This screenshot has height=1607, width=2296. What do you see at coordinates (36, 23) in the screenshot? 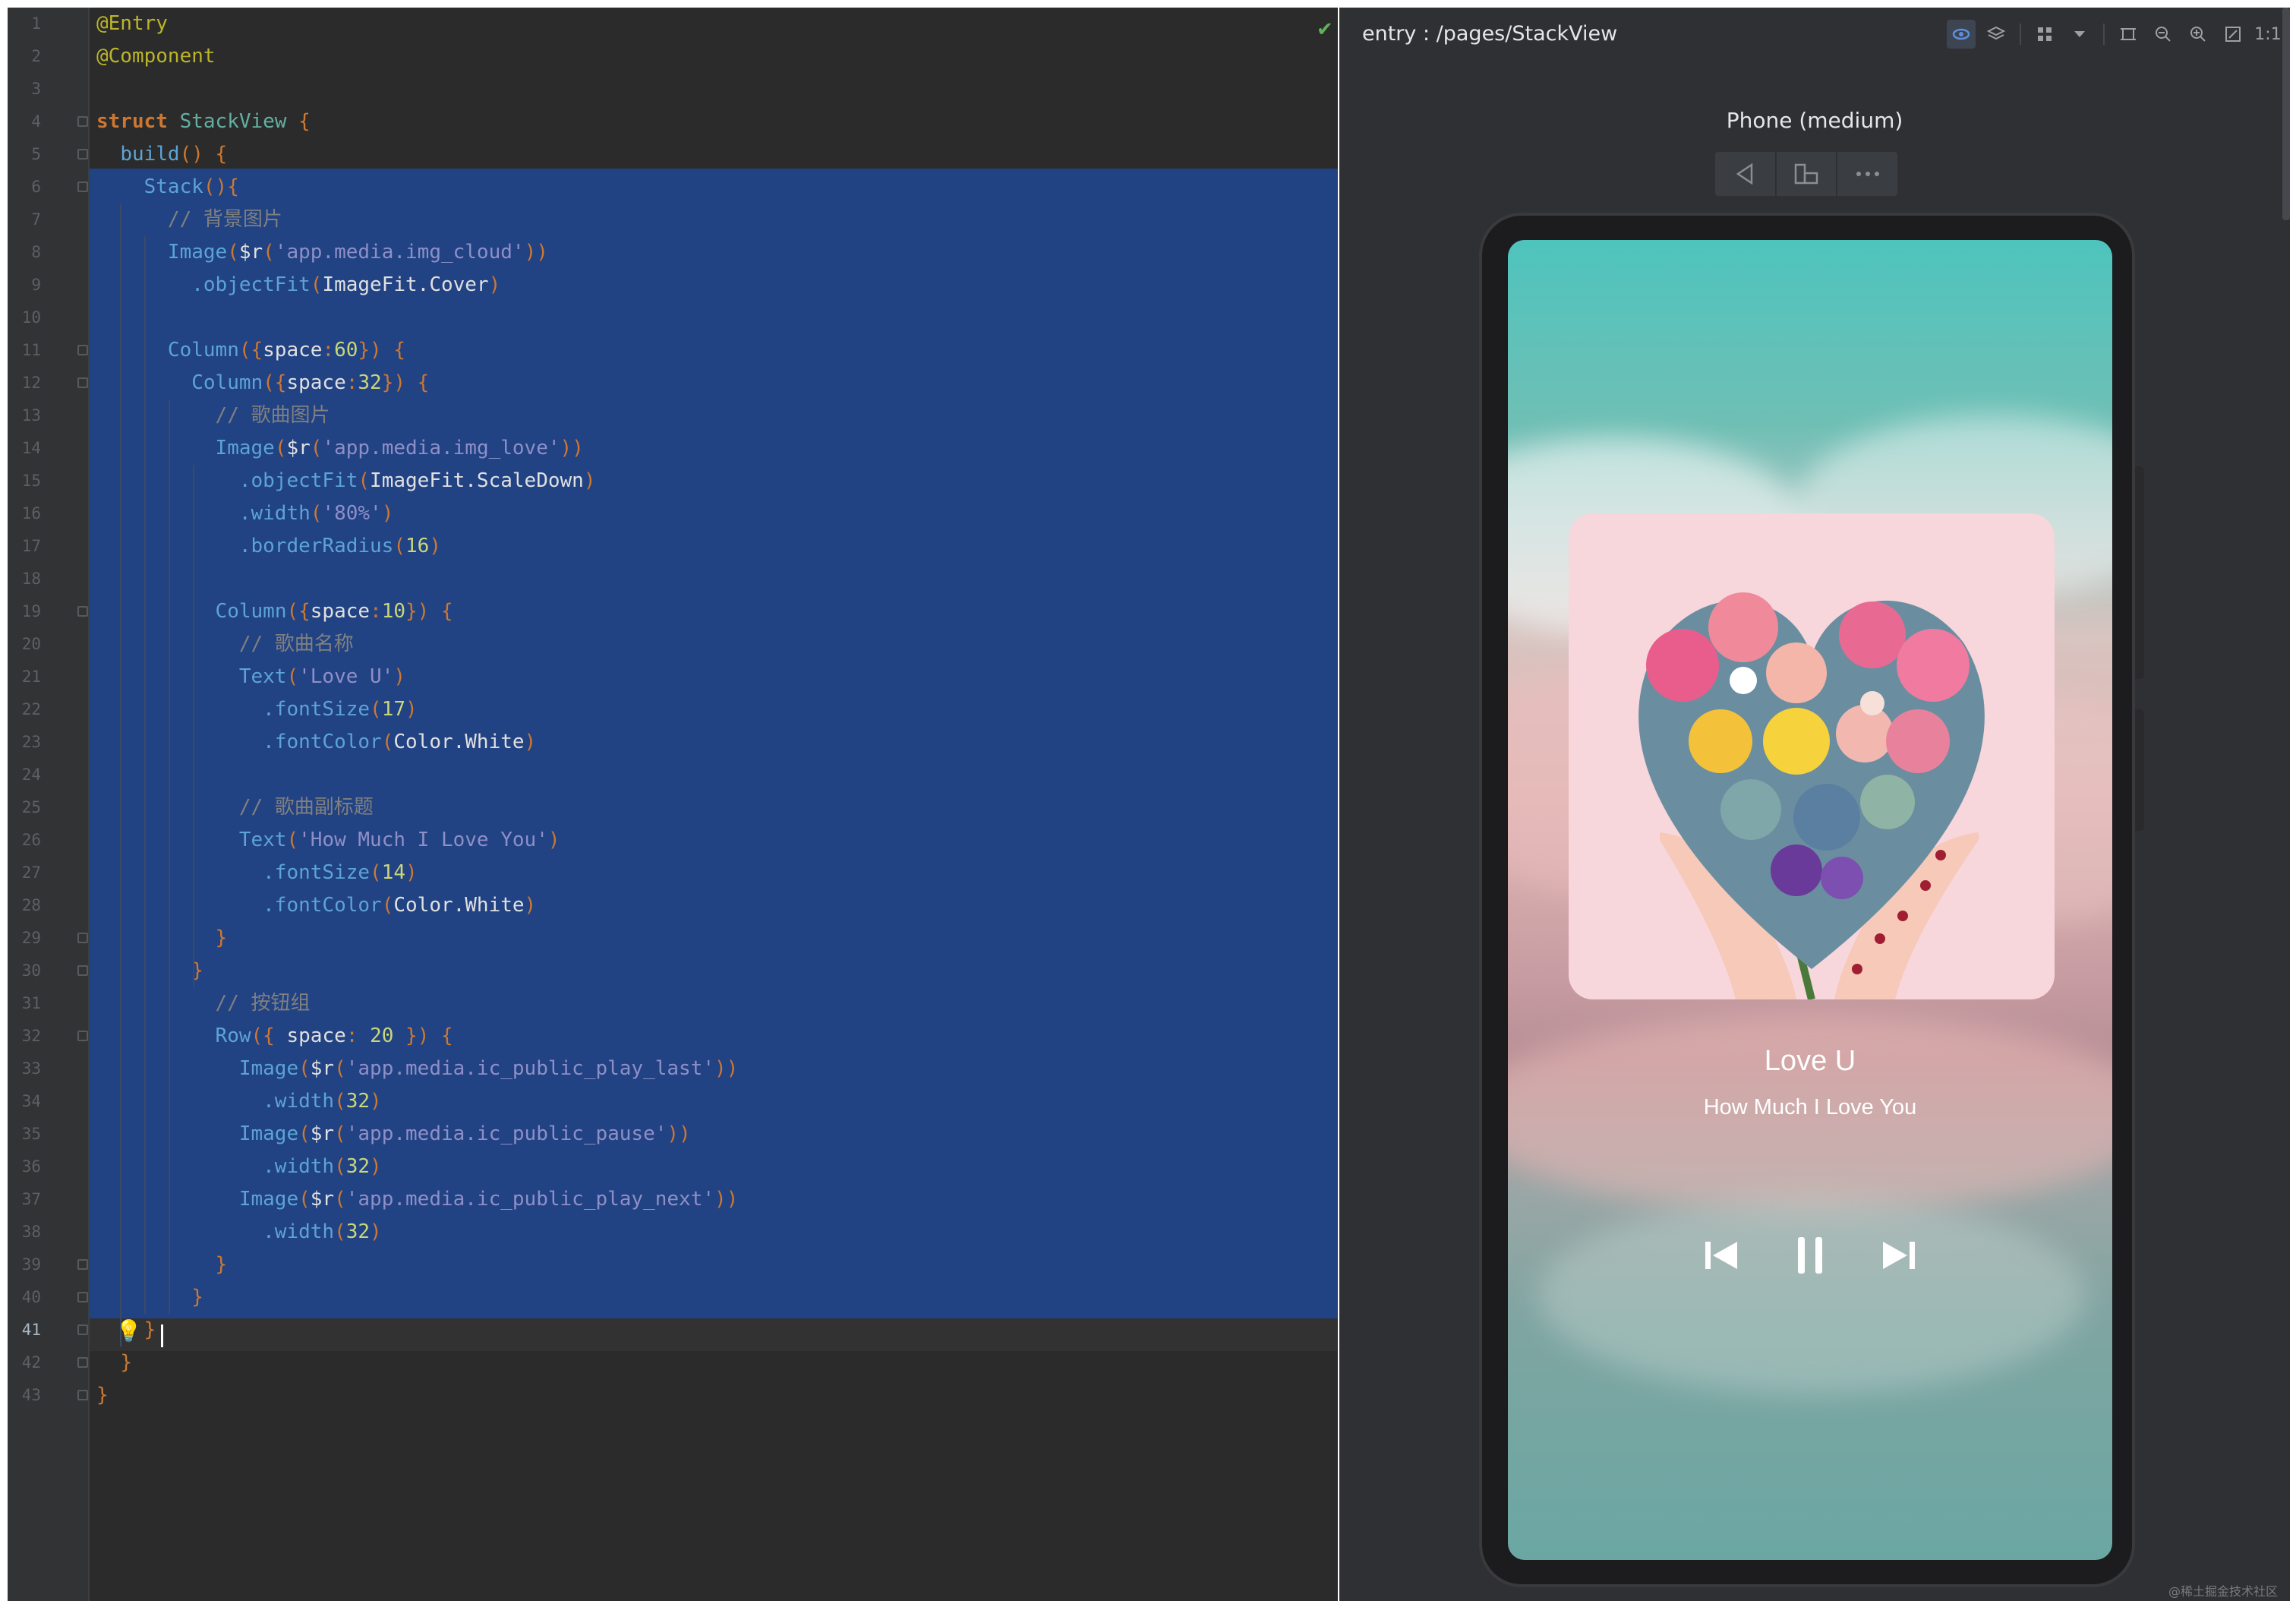
I see `line-number: 1` at bounding box center [36, 23].